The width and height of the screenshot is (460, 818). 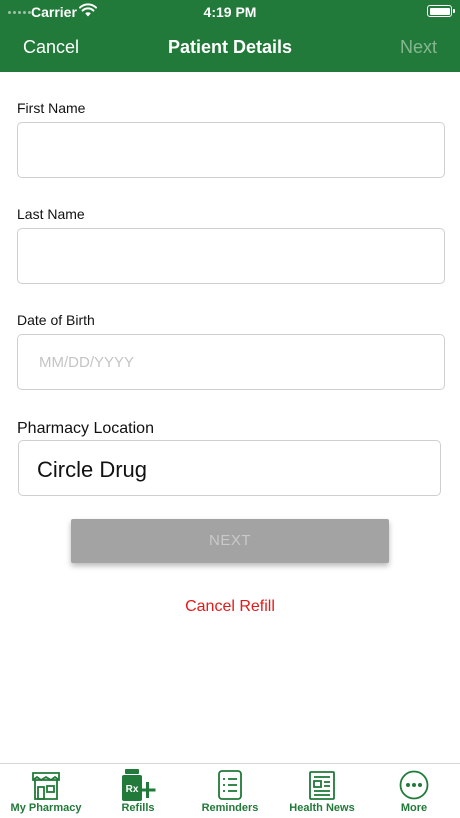 I want to click on tab-refills-label: Refills, so click(x=138, y=808).